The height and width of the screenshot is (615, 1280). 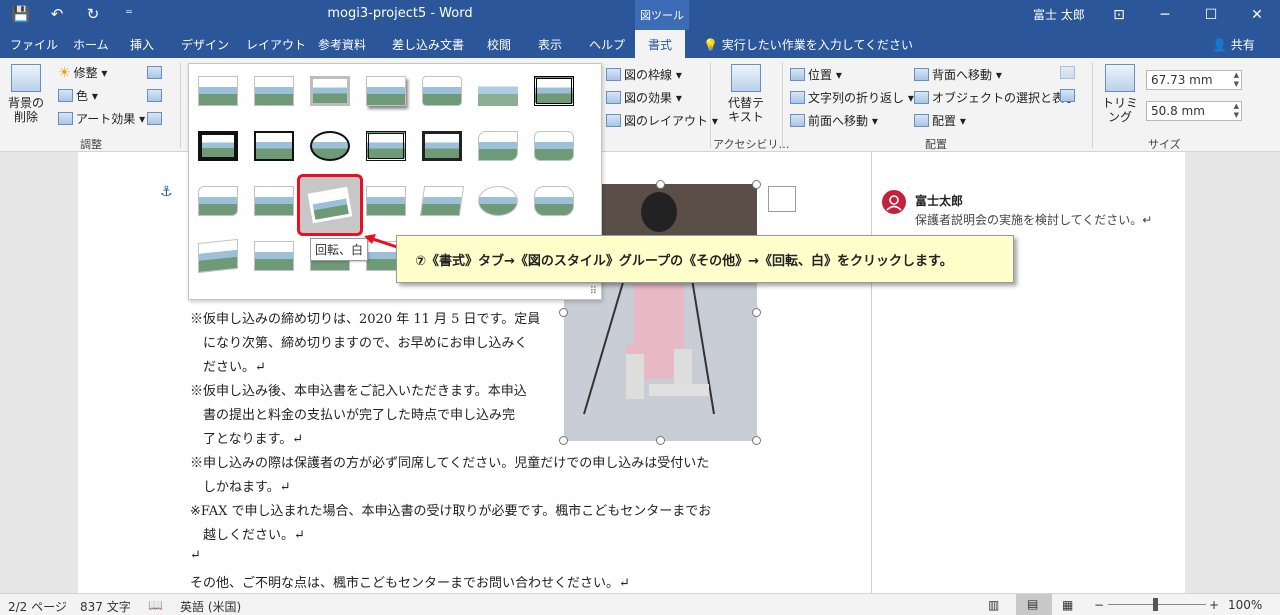 I want to click on picture-border-button: 図の枠線 ▾, so click(x=644, y=74).